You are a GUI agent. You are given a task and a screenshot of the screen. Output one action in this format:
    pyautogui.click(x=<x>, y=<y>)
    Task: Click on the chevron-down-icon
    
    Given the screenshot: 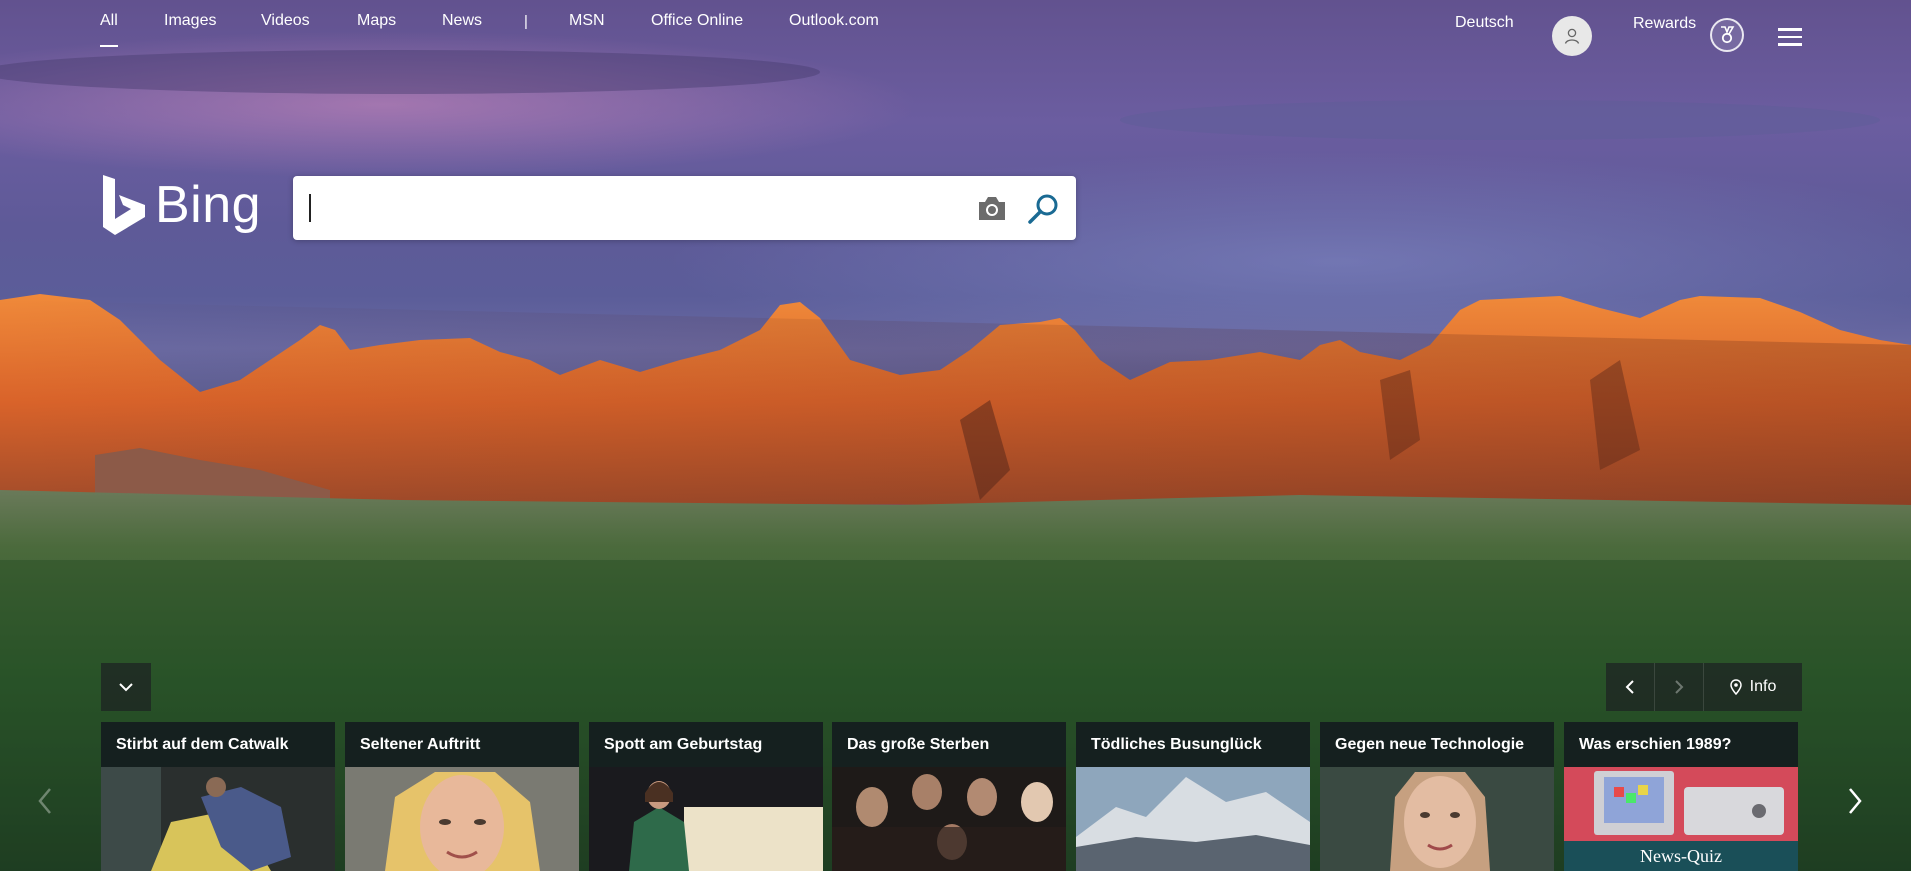 What is the action you would take?
    pyautogui.click(x=126, y=687)
    